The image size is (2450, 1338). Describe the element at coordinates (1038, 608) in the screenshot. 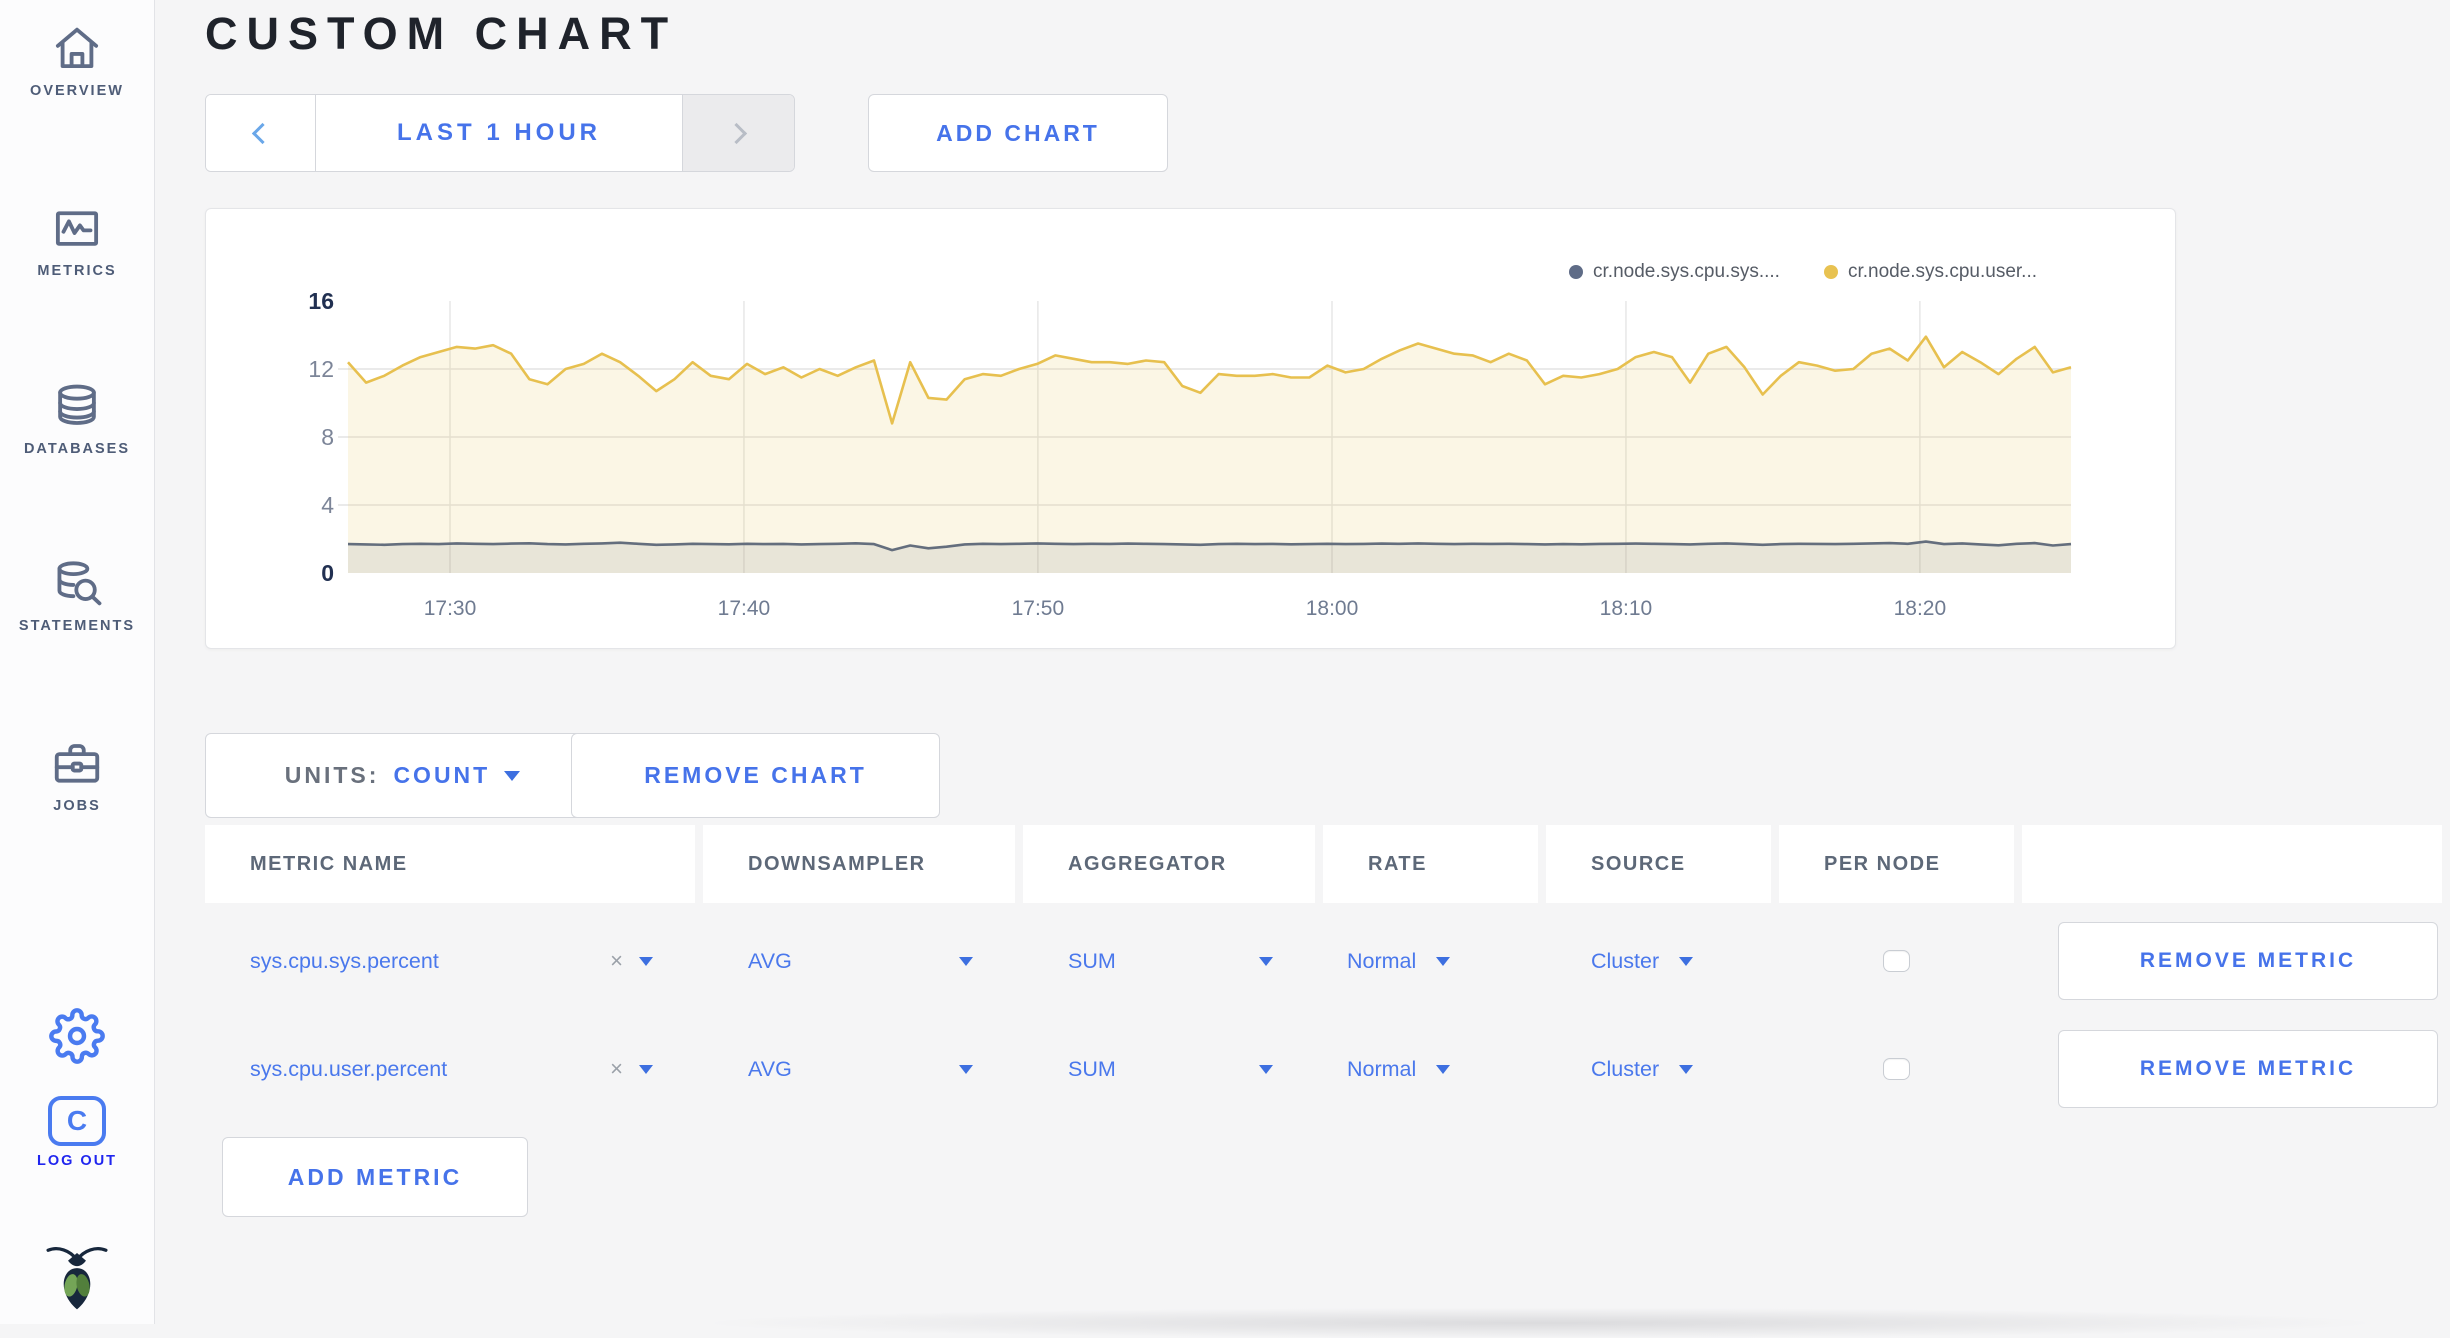

I see `x-axis-tick: 17:50` at that location.